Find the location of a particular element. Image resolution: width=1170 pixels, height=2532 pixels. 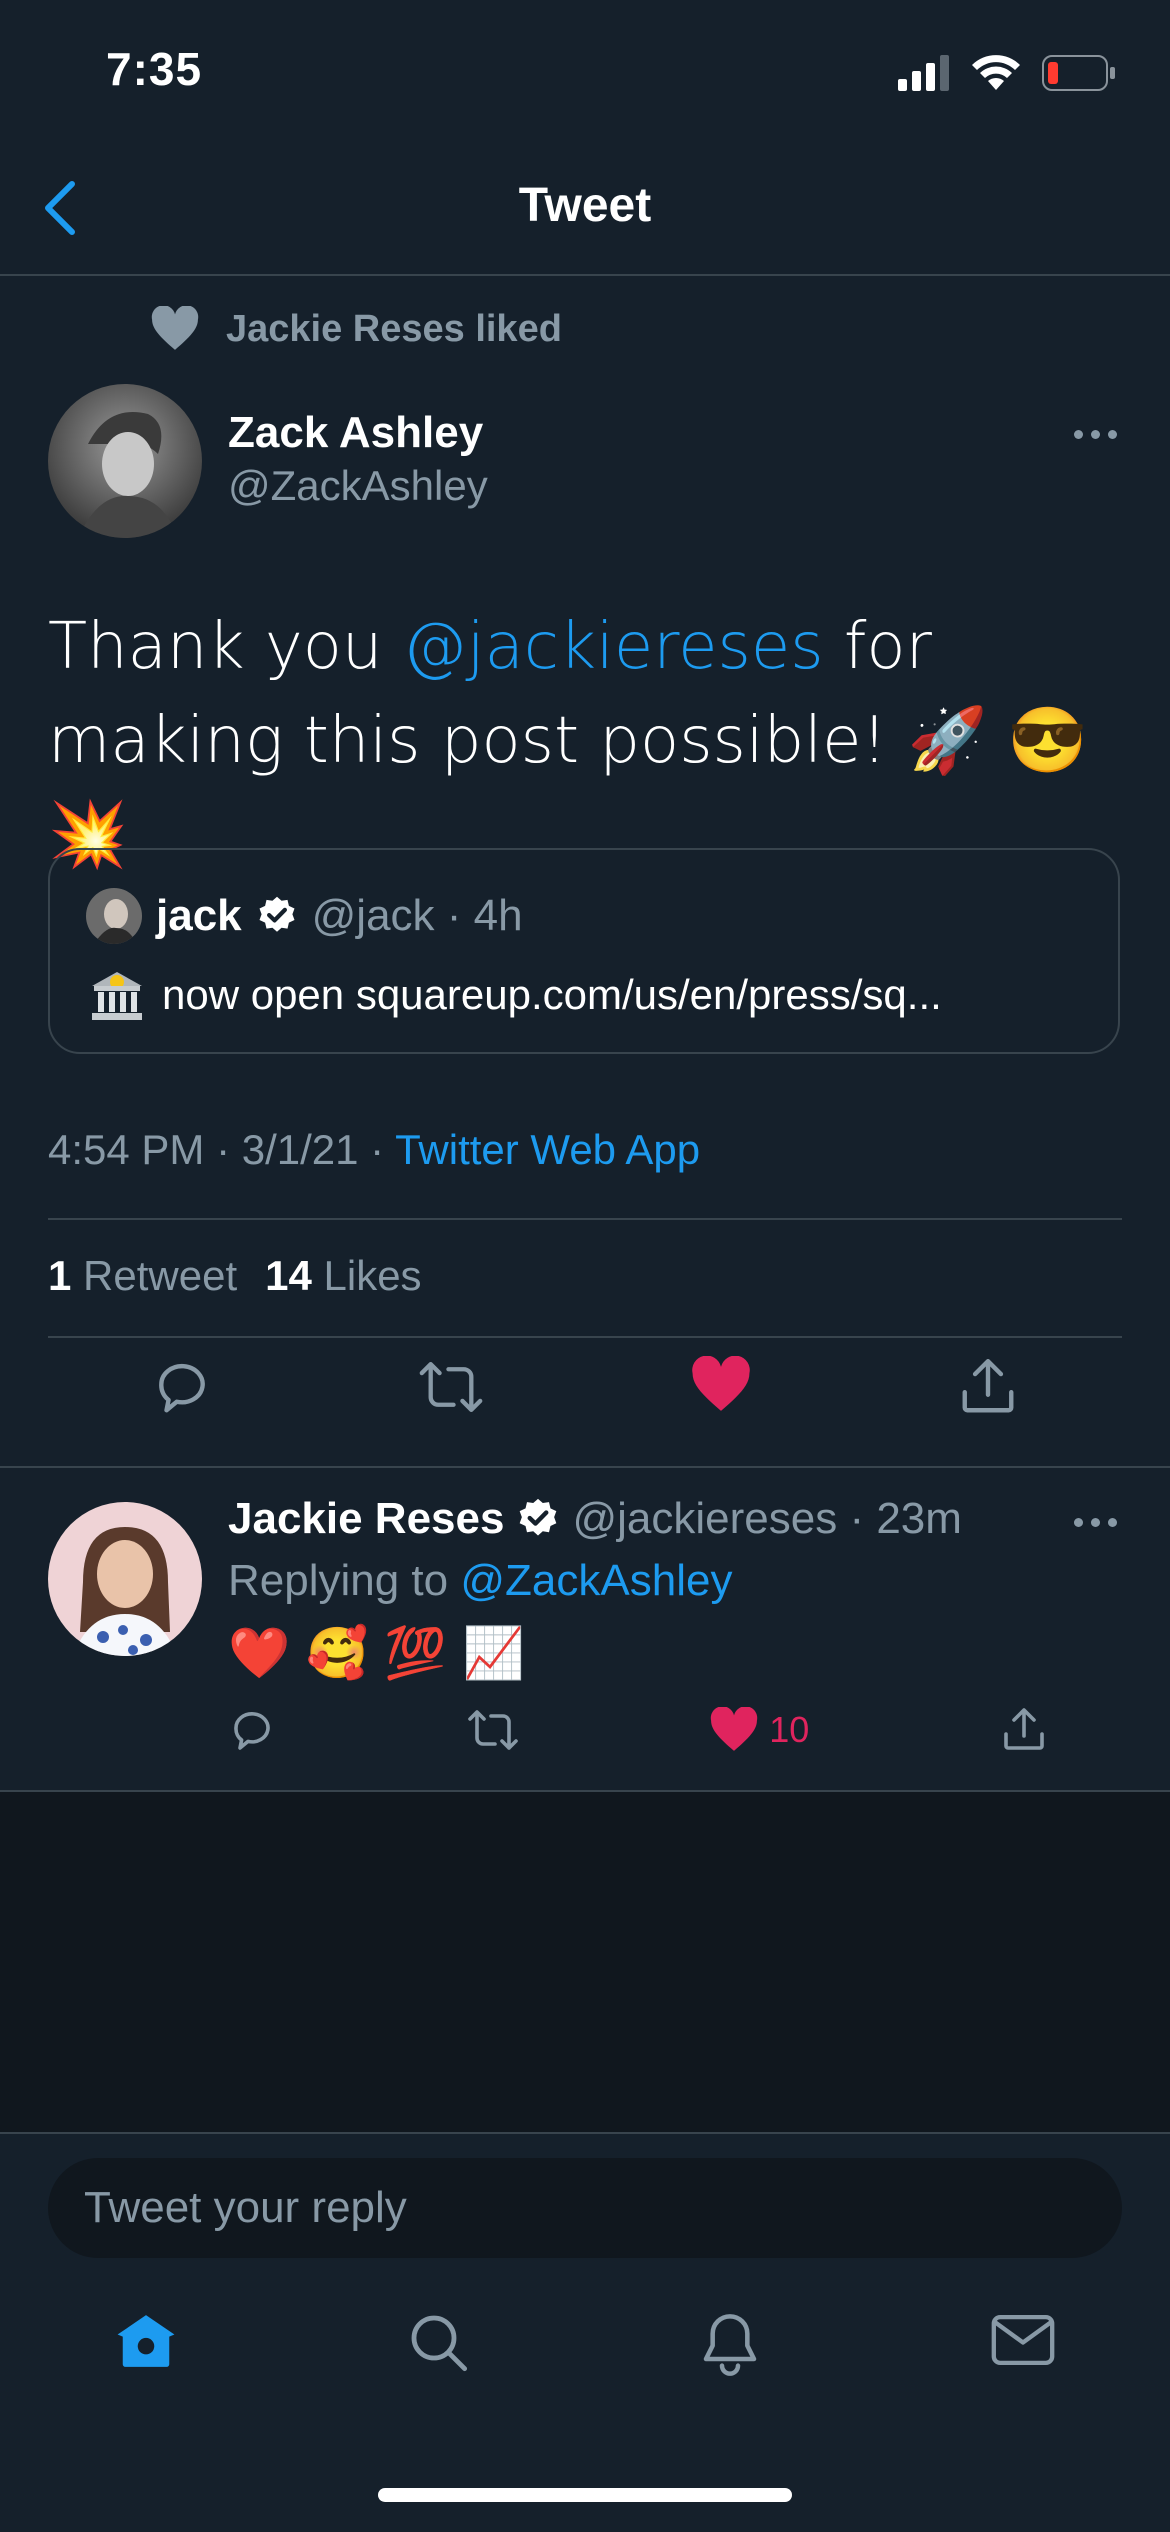

reply-input is located at coordinates (585, 2208).